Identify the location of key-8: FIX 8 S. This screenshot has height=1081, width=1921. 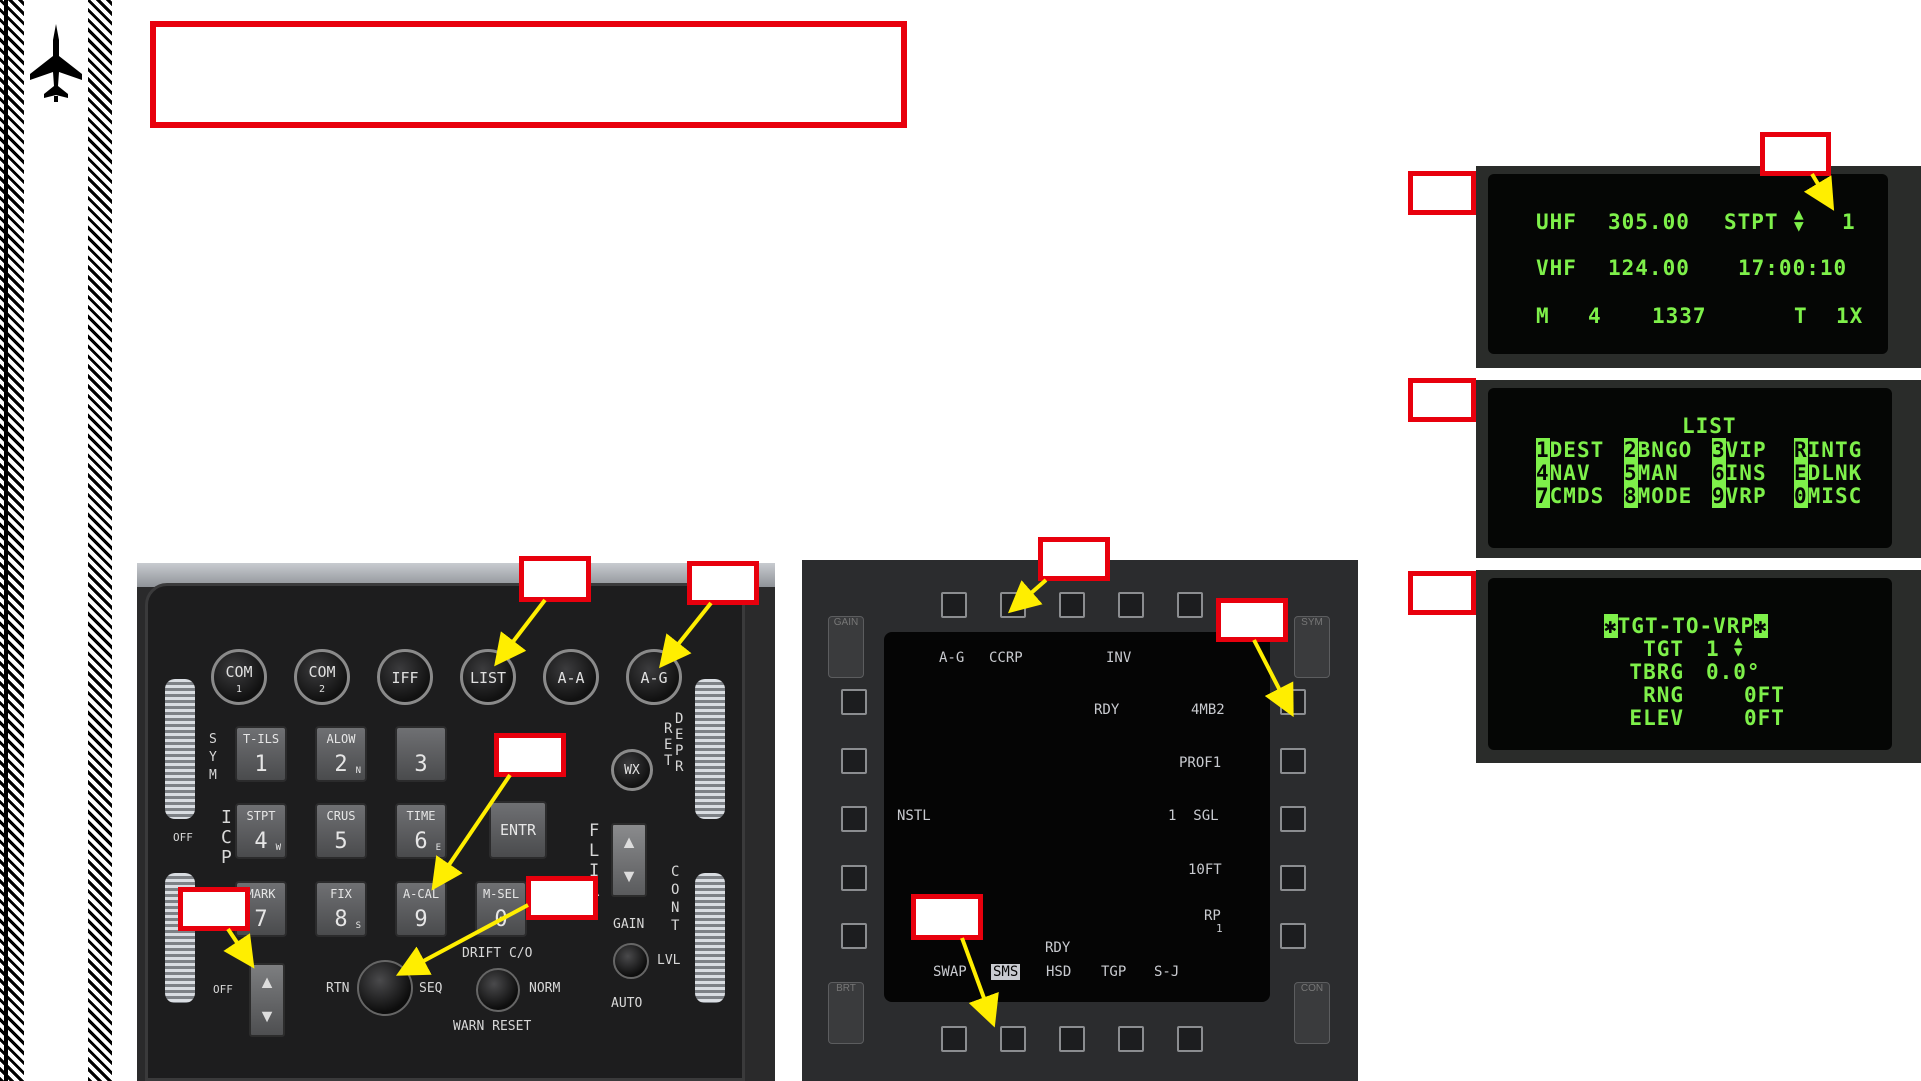
(341, 909).